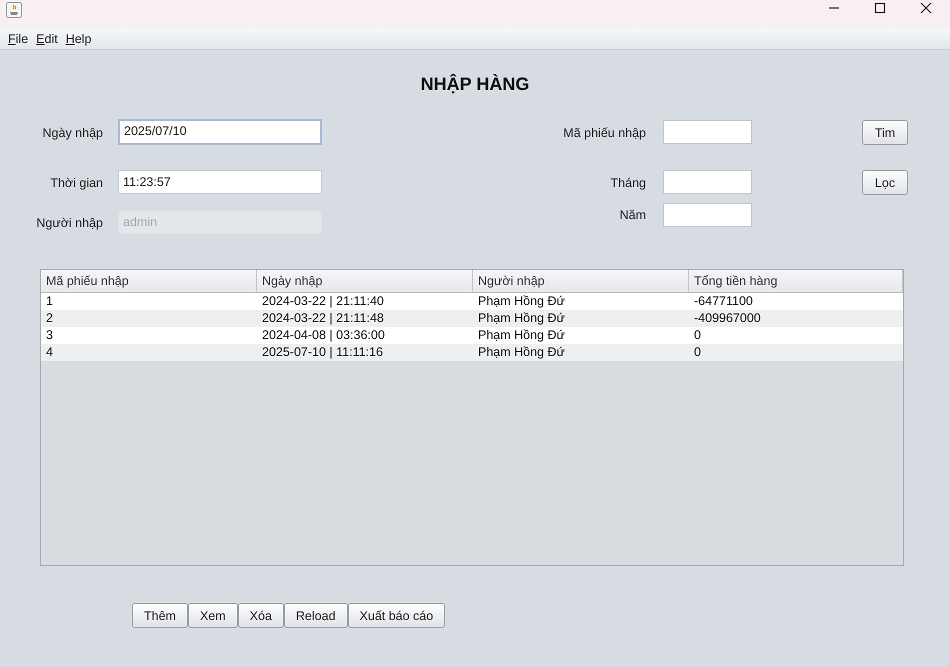  What do you see at coordinates (880, 8) in the screenshot?
I see `maximize-icon` at bounding box center [880, 8].